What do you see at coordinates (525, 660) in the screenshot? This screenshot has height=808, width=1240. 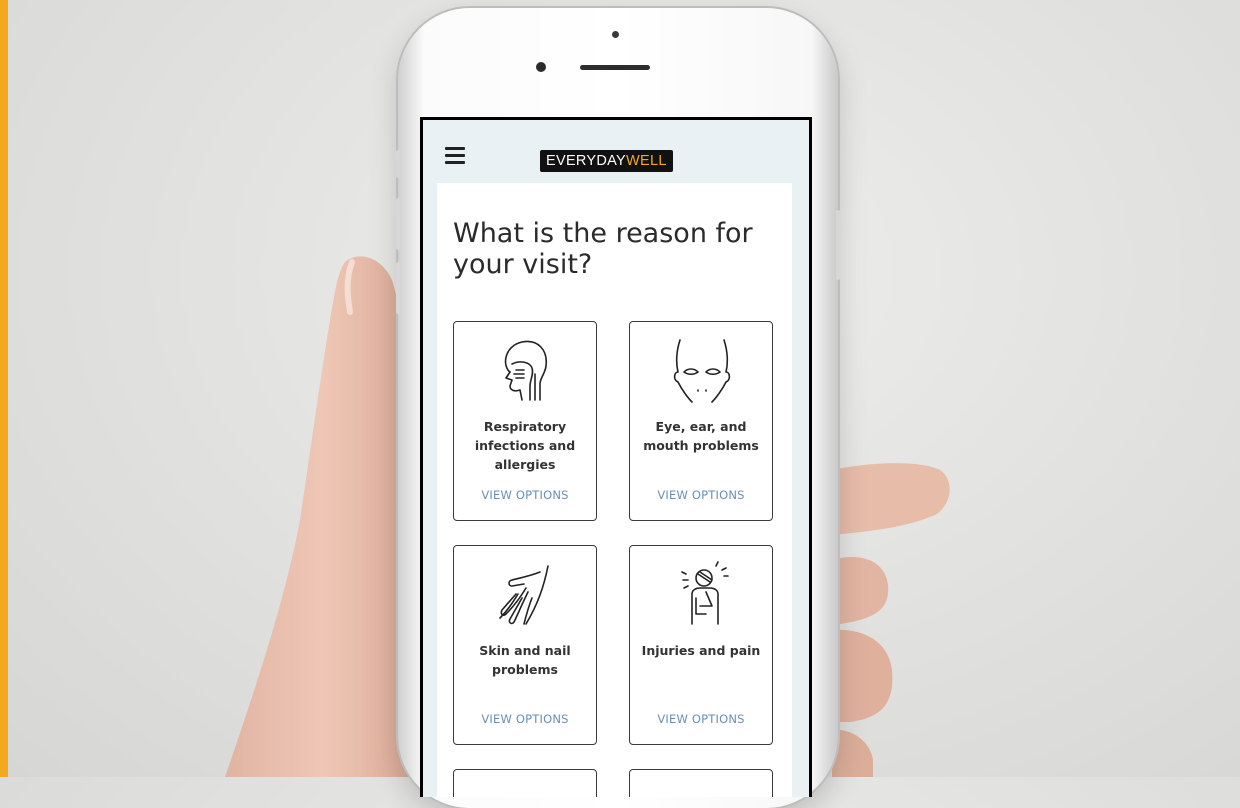 I see `option-label: Skin and nail problems` at bounding box center [525, 660].